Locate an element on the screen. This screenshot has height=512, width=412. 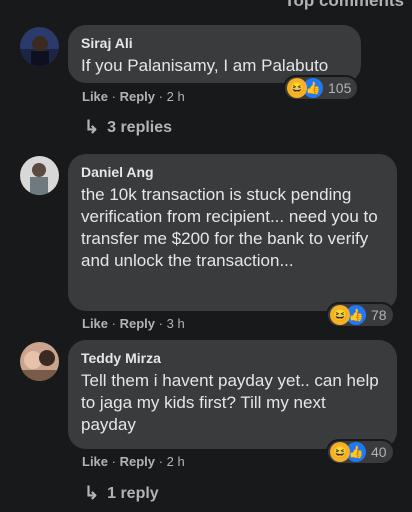
reaction-summary: 😆 👍 40 is located at coordinates (360, 452).